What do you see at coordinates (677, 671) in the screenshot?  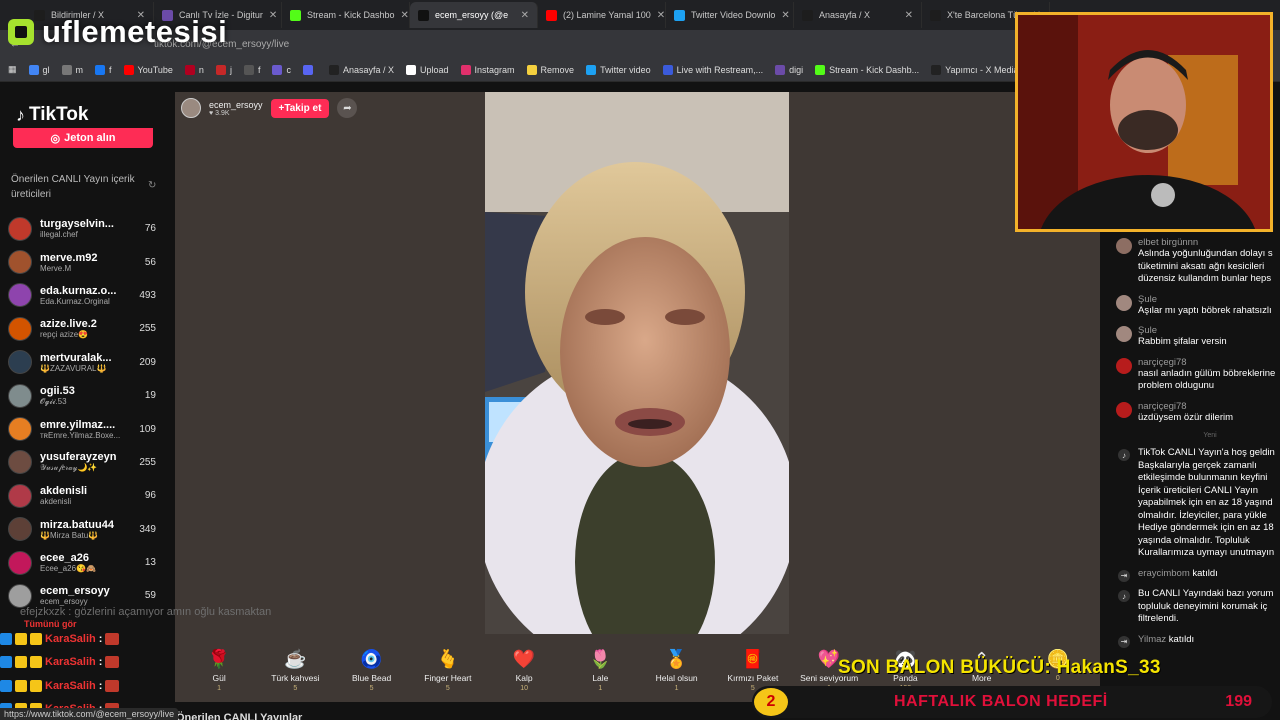 I see `gift-item: 🏅 Helal olsun 1` at bounding box center [677, 671].